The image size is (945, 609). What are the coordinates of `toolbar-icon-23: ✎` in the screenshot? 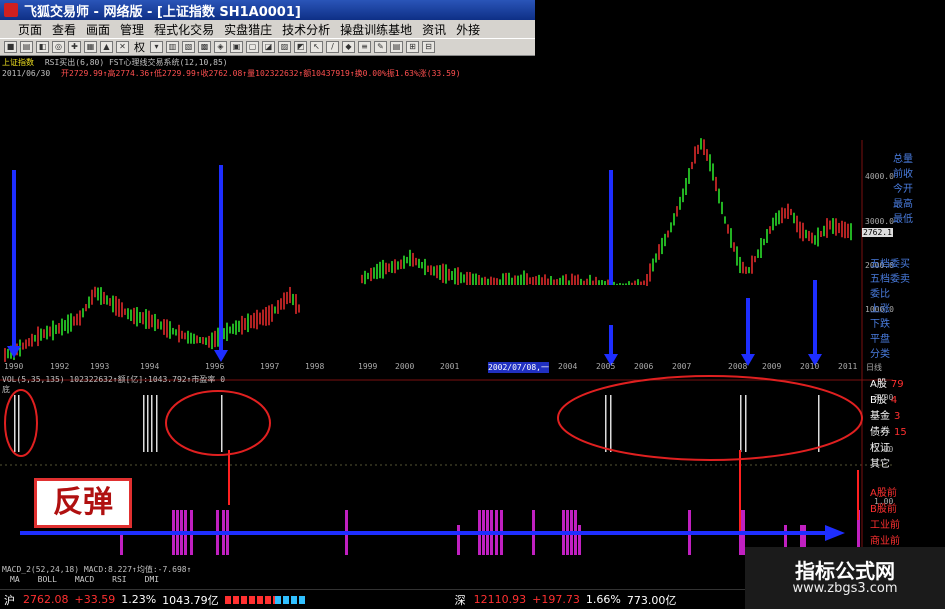 It's located at (380, 47).